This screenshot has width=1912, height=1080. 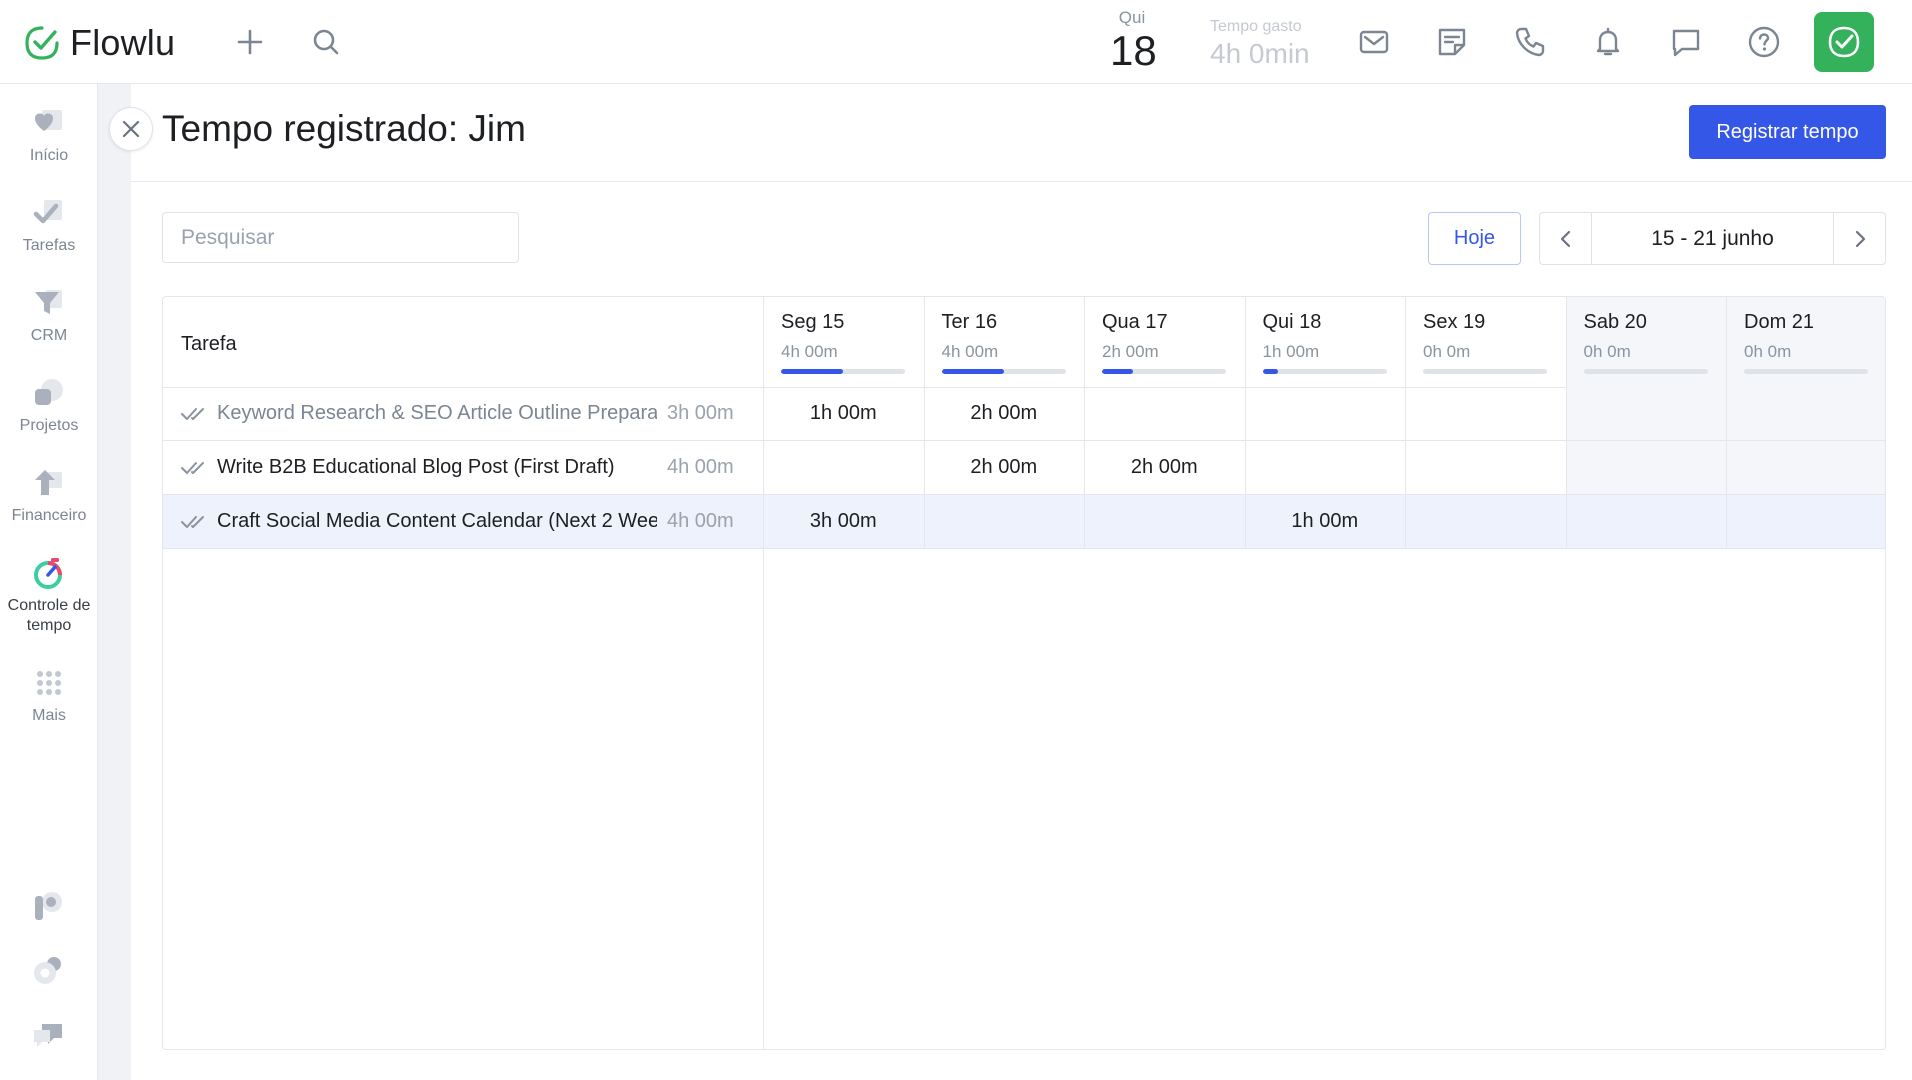 I want to click on current-day-number: 18, so click(x=1133, y=50).